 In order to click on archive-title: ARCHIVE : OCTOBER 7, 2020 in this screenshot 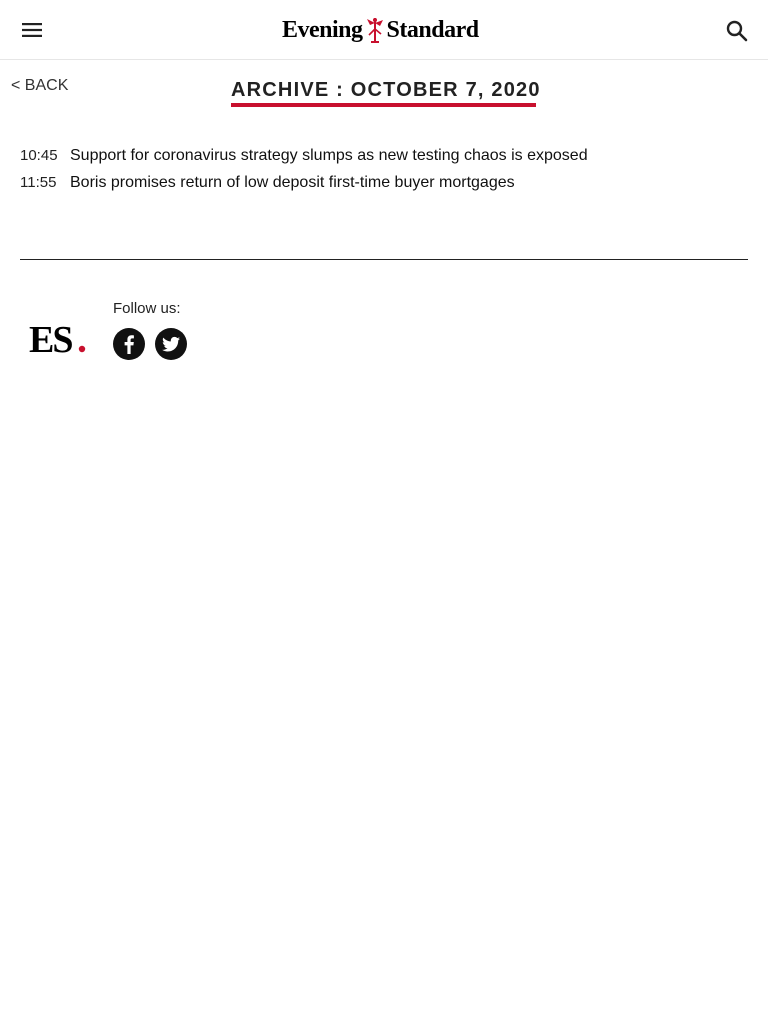, I will do `click(385, 92)`.